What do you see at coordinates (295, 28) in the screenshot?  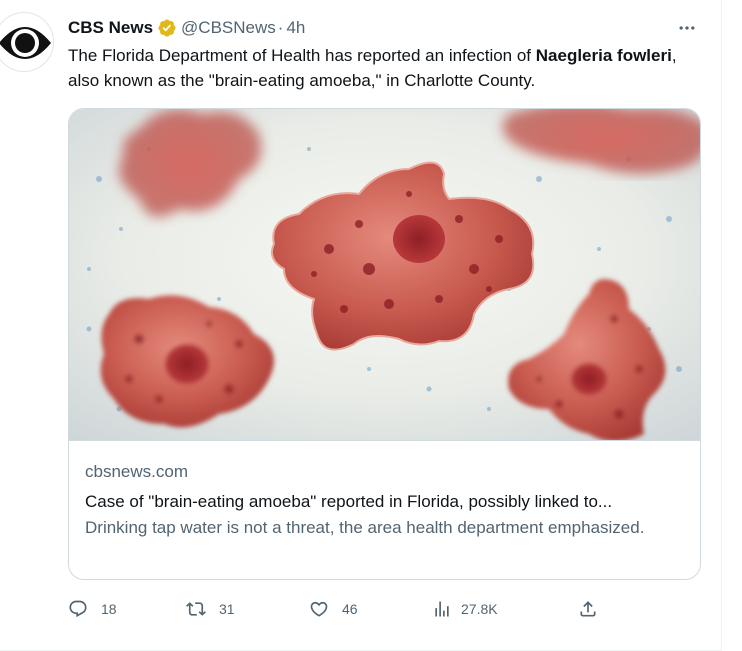 I see `timestamp: 4h` at bounding box center [295, 28].